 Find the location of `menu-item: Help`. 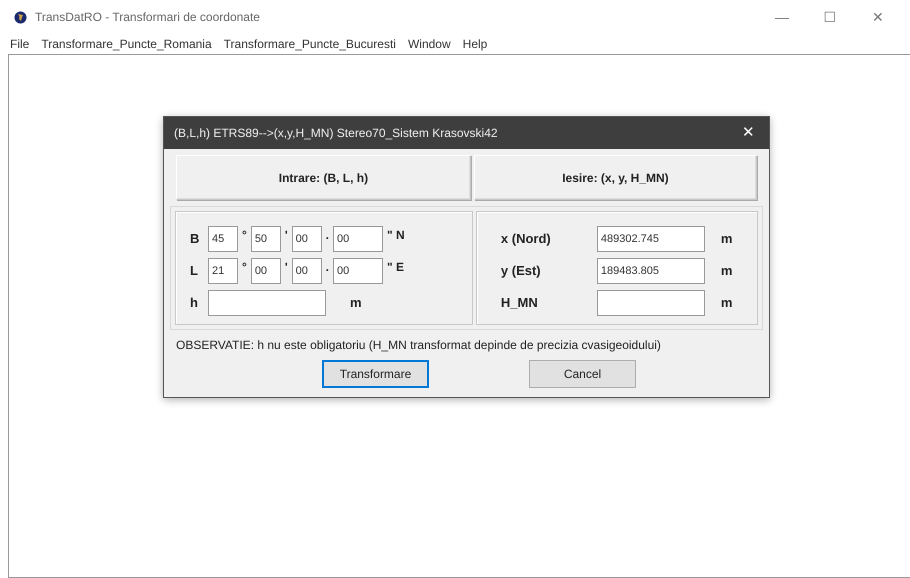

menu-item: Help is located at coordinates (475, 44).